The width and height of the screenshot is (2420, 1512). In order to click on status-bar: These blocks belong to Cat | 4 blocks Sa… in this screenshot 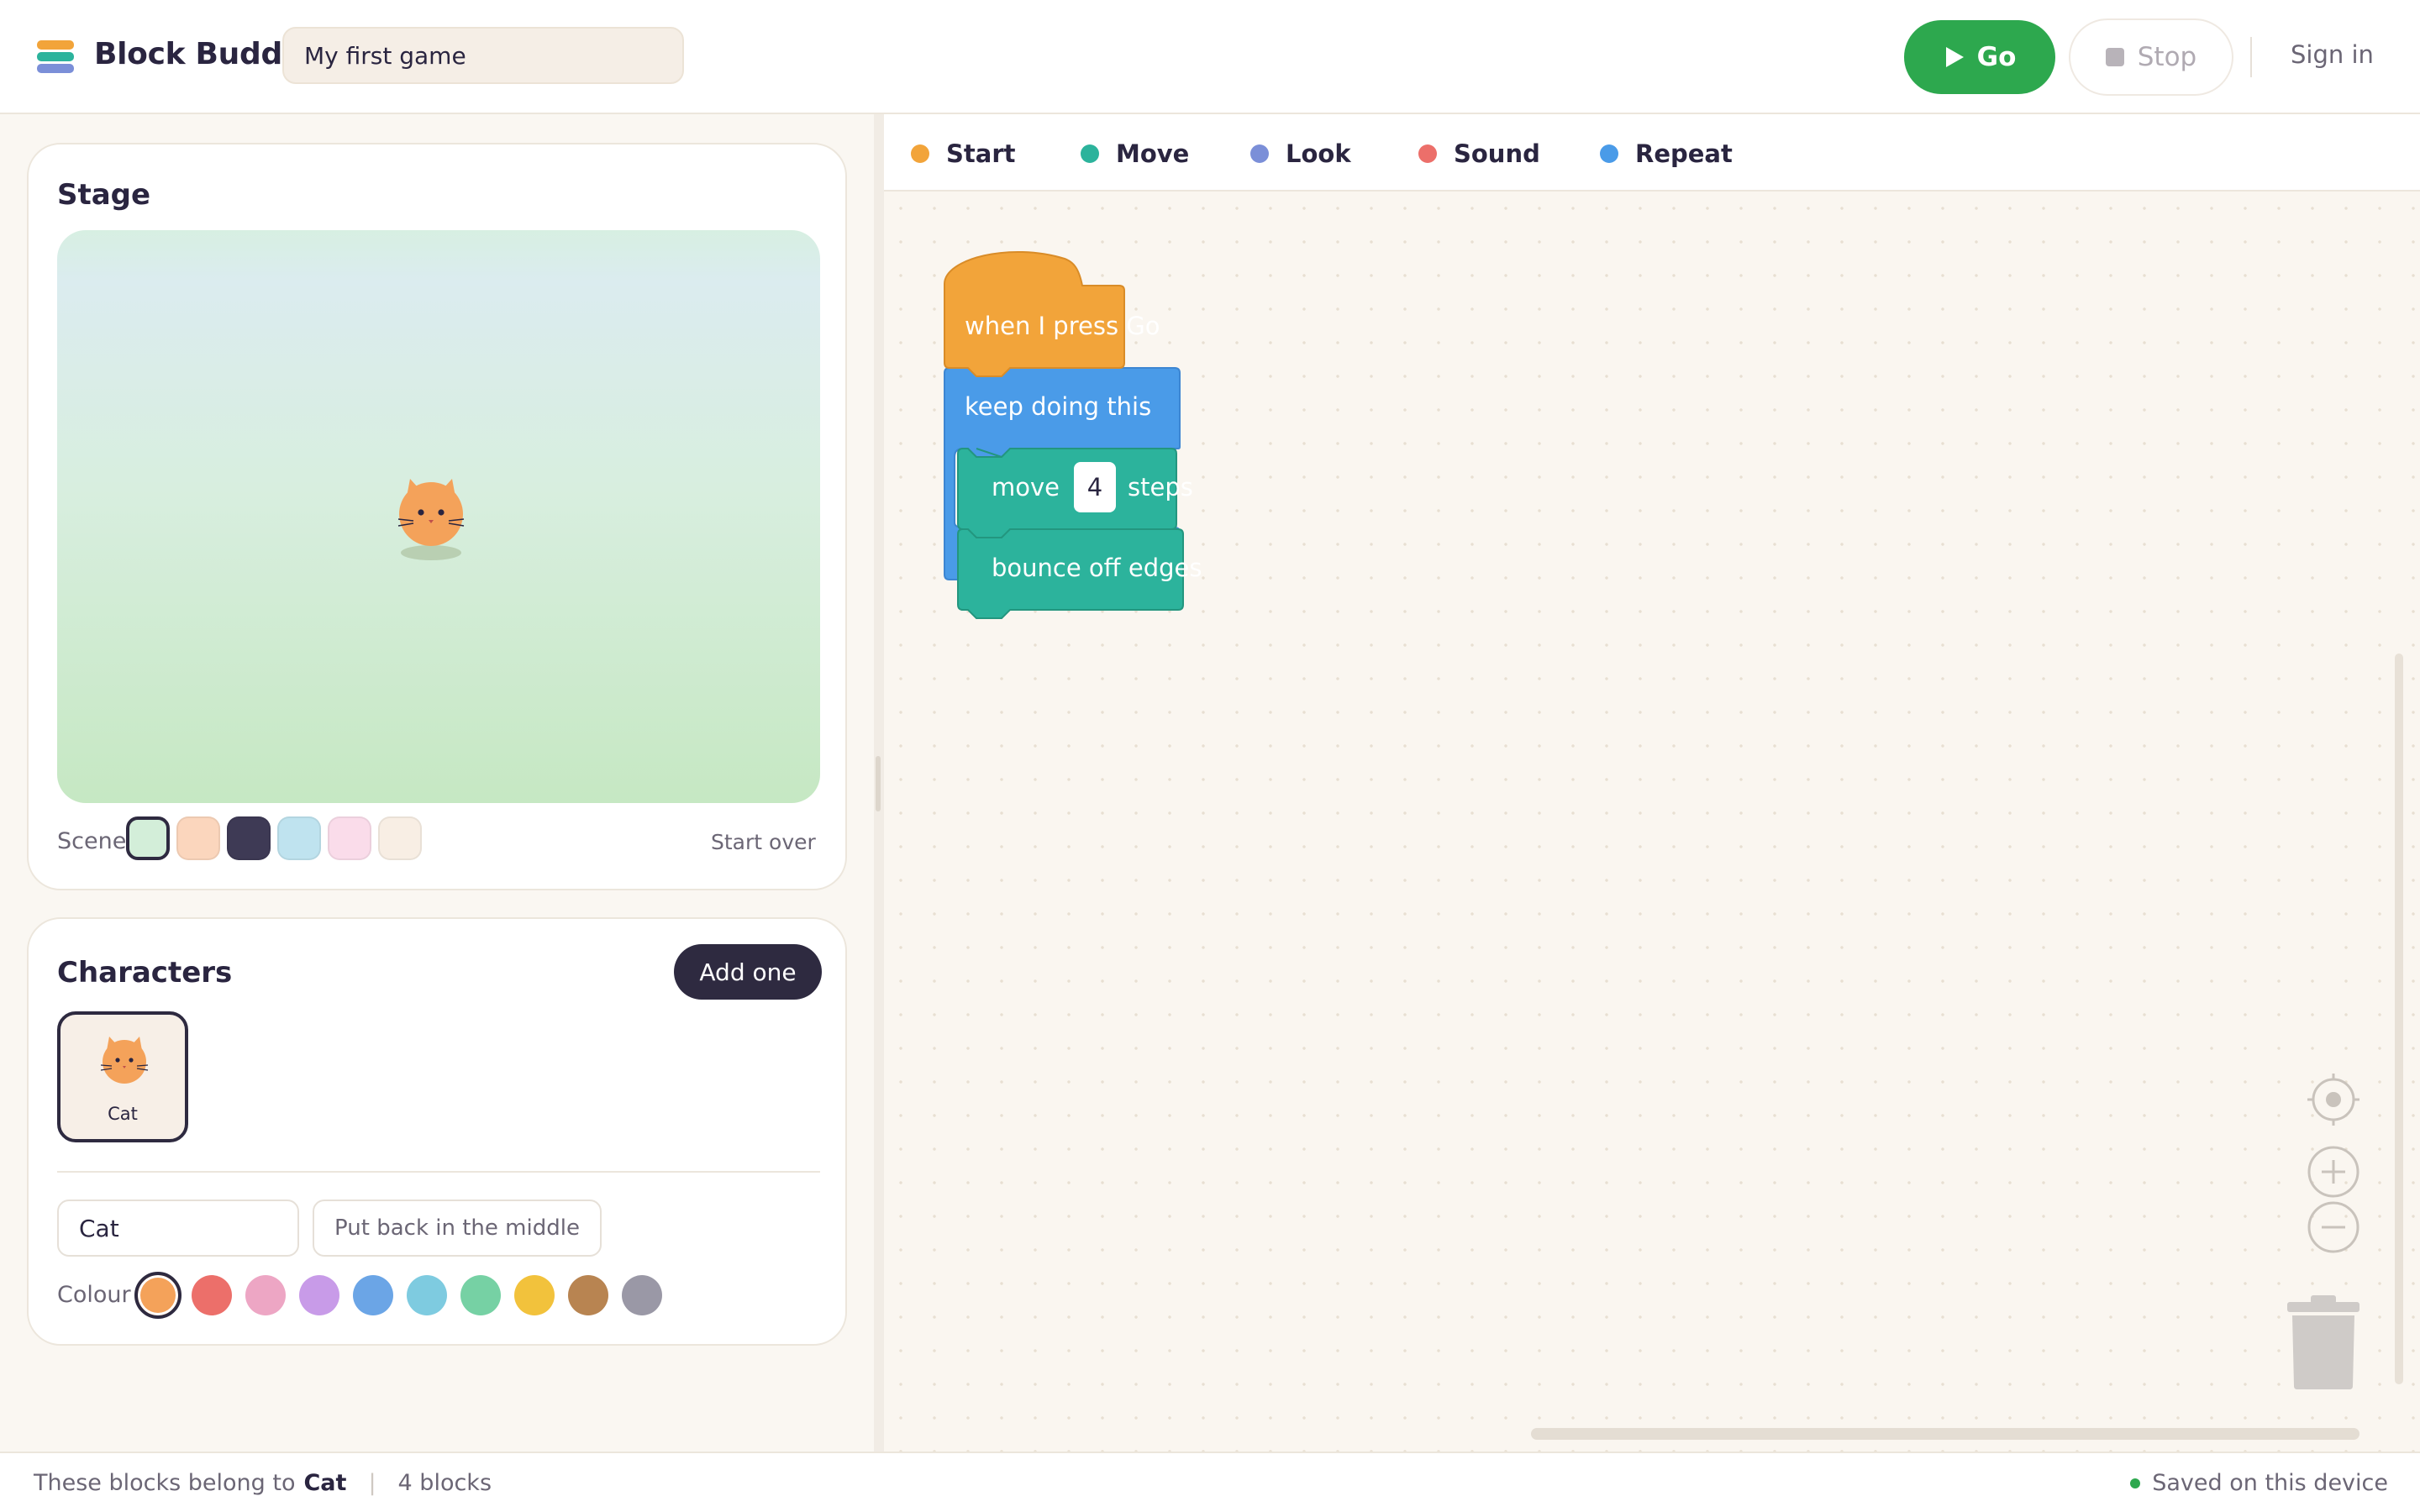, I will do `click(1210, 1482)`.